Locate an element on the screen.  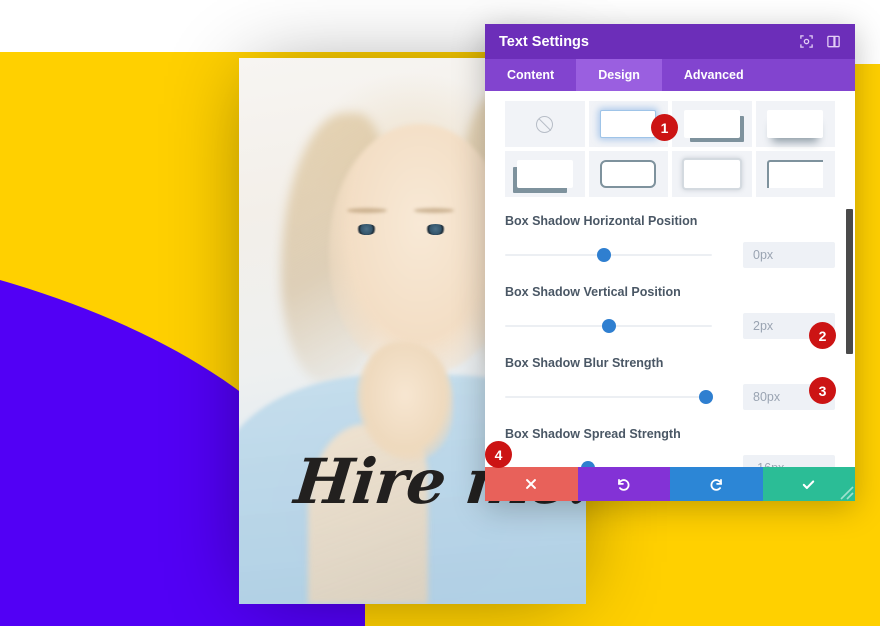
annotation-badge-2: 2 is located at coordinates (822, 335).